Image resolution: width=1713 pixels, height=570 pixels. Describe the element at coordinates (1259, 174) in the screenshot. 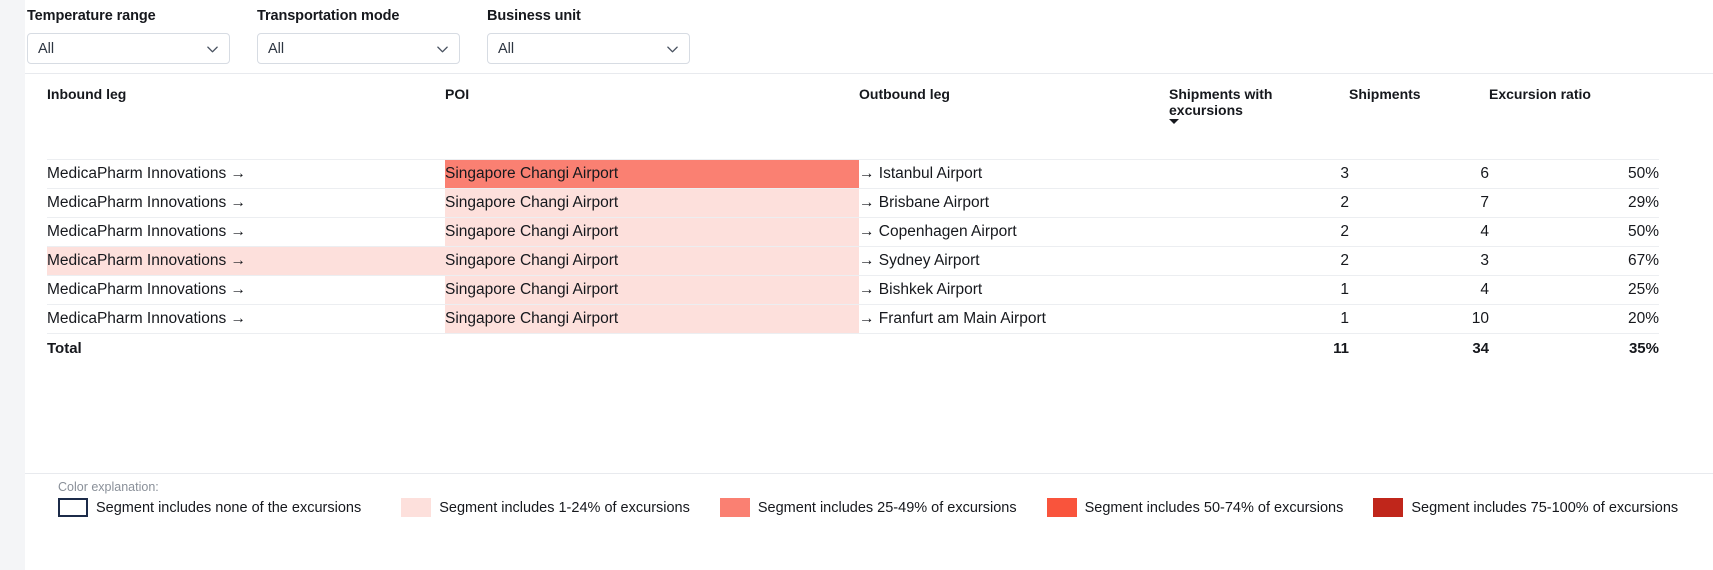

I see `cell-shipments-with-excursions: 3` at that location.